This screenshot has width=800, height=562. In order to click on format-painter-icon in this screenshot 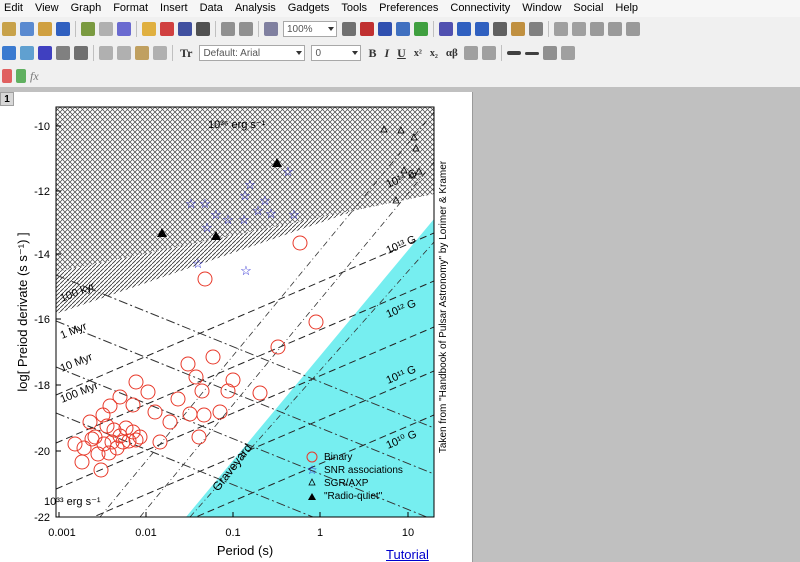, I will do `click(160, 53)`.